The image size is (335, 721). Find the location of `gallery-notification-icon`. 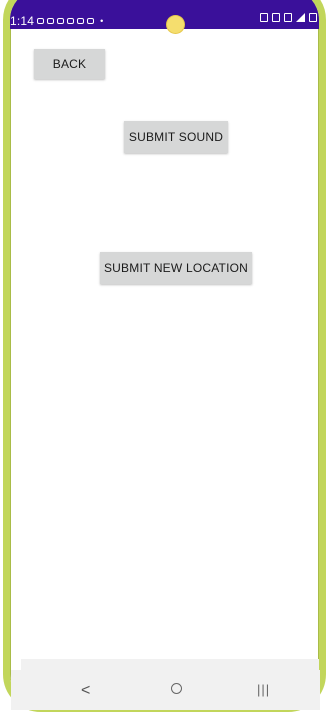

gallery-notification-icon is located at coordinates (41, 21).